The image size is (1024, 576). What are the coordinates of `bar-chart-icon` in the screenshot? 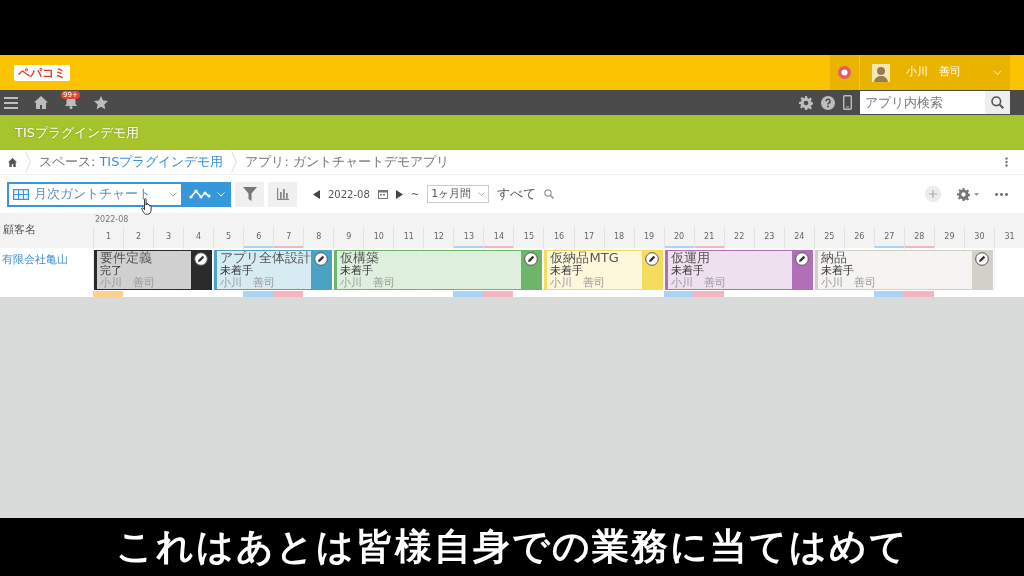 It's located at (282, 194).